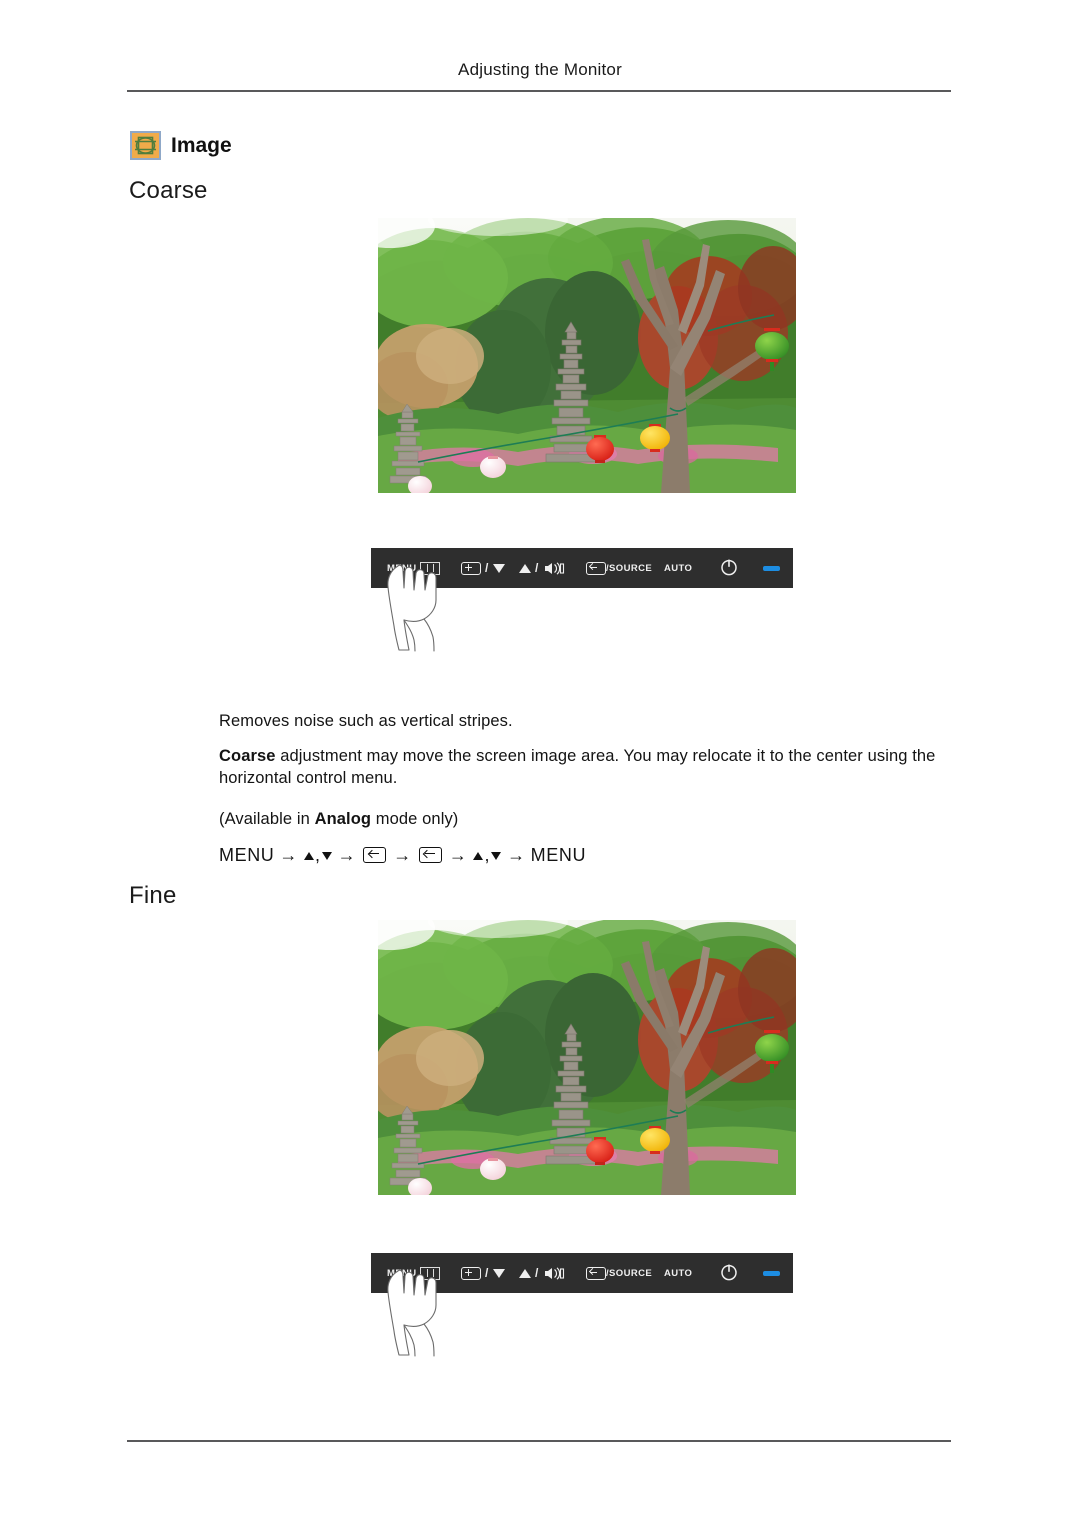 This screenshot has width=1080, height=1527. What do you see at coordinates (587, 1057) in the screenshot?
I see `sample-photo-fine` at bounding box center [587, 1057].